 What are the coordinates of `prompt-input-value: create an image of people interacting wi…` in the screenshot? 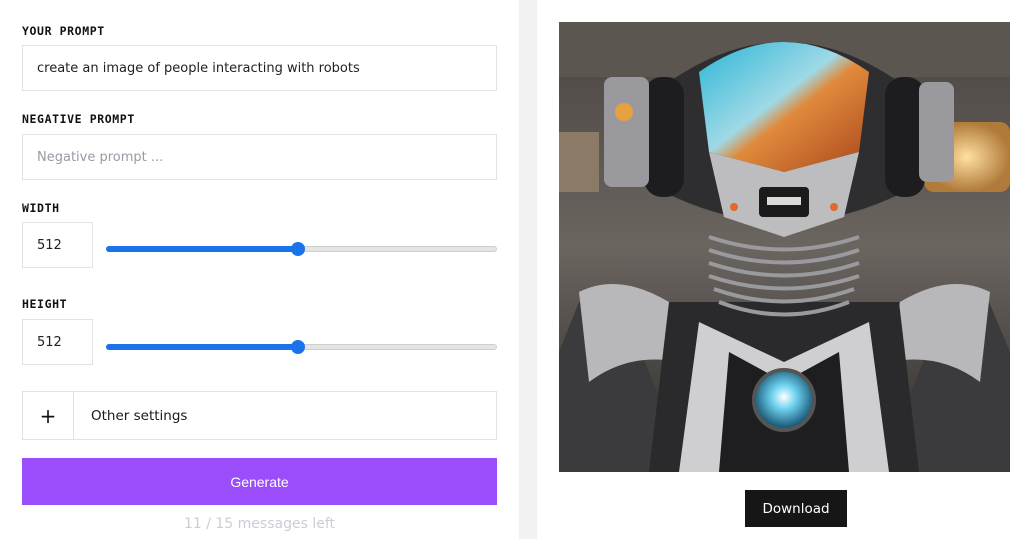 It's located at (198, 68).